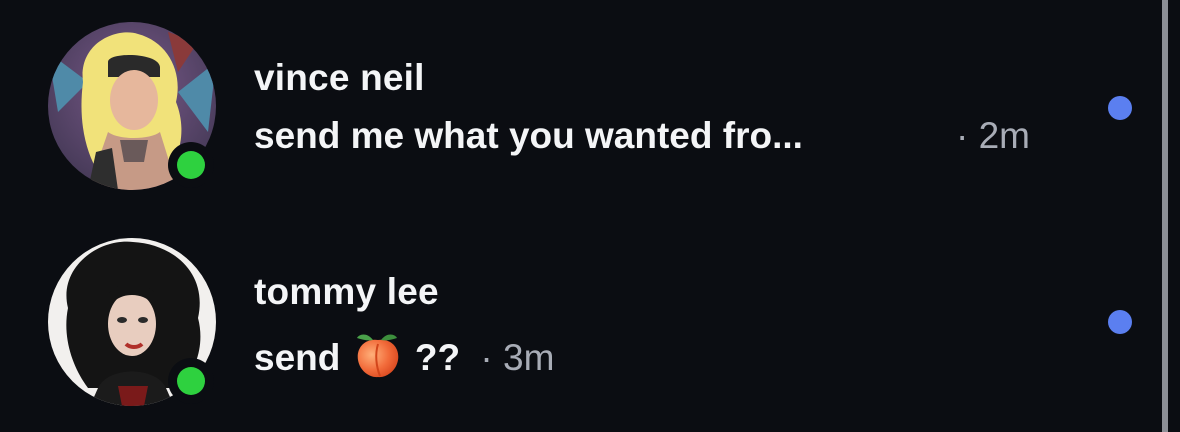 Image resolution: width=1180 pixels, height=432 pixels. Describe the element at coordinates (297, 357) in the screenshot. I see `preview-text: send` at that location.